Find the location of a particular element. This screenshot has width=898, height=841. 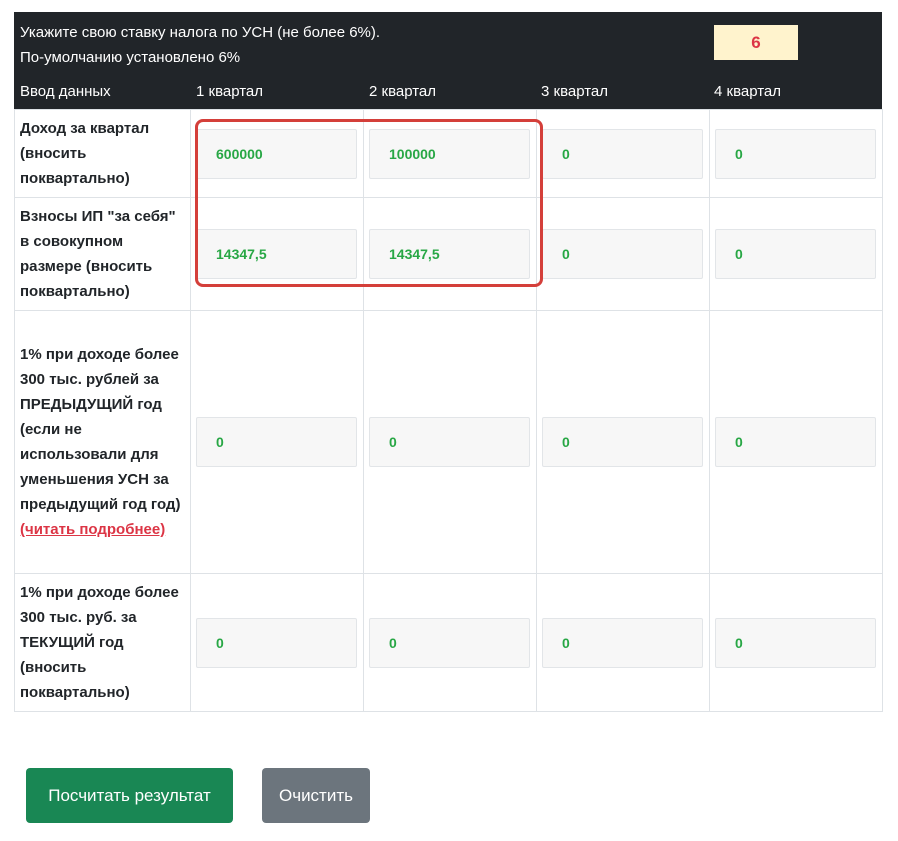

contributions-q3-input: 0 is located at coordinates (622, 254).